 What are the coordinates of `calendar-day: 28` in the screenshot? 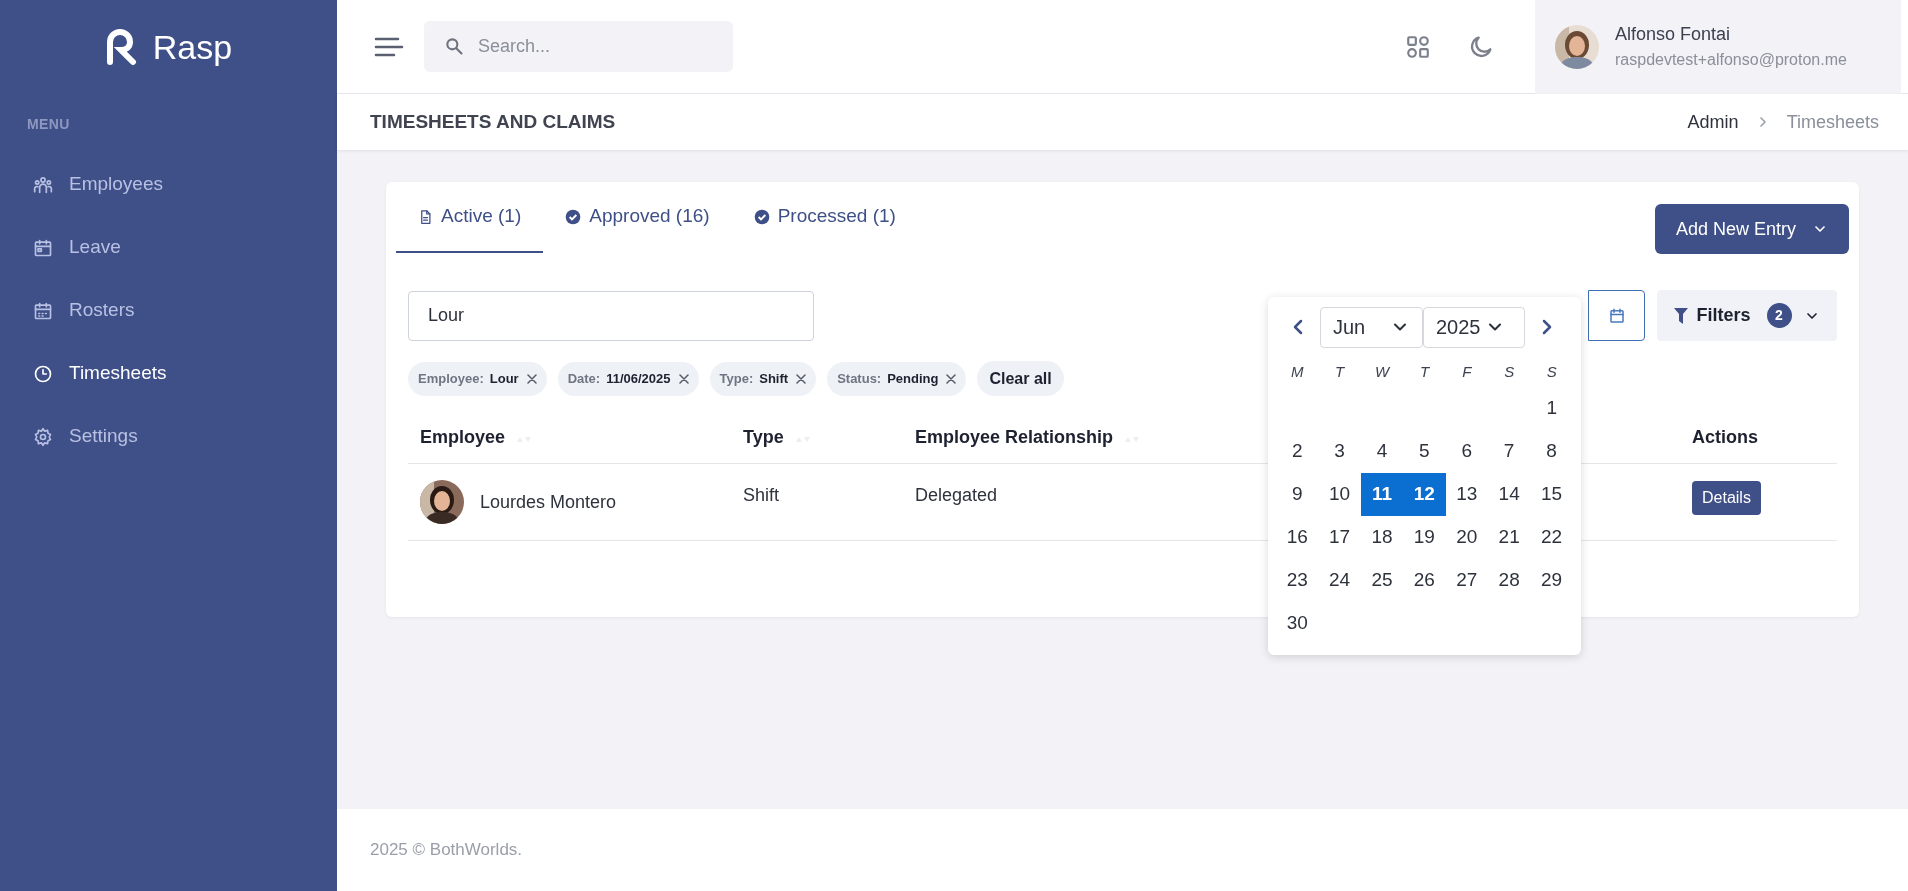 It's located at (1509, 580).